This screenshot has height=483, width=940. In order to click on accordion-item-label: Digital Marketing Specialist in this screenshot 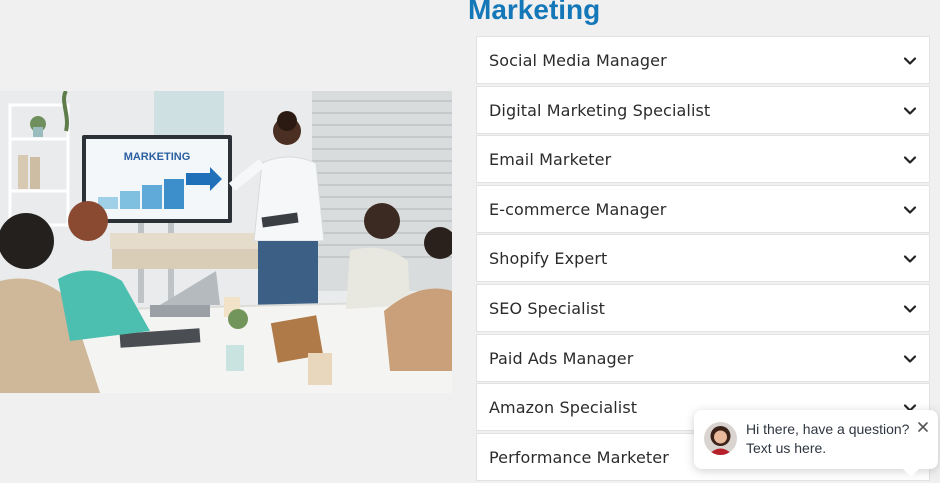, I will do `click(600, 110)`.